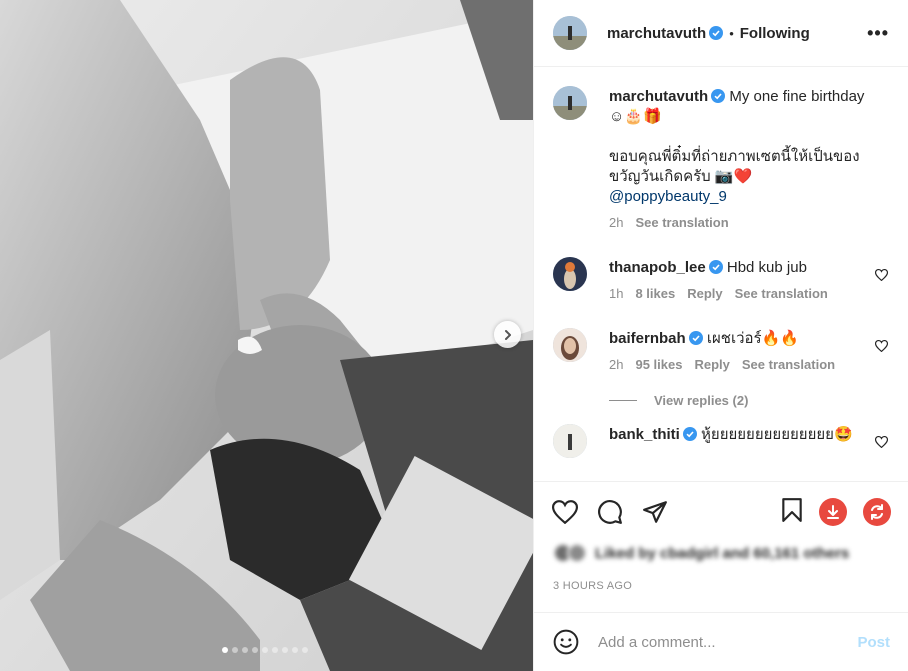 This screenshot has width=908, height=671. Describe the element at coordinates (656, 33) in the screenshot. I see `author-username: marchutavuth` at that location.